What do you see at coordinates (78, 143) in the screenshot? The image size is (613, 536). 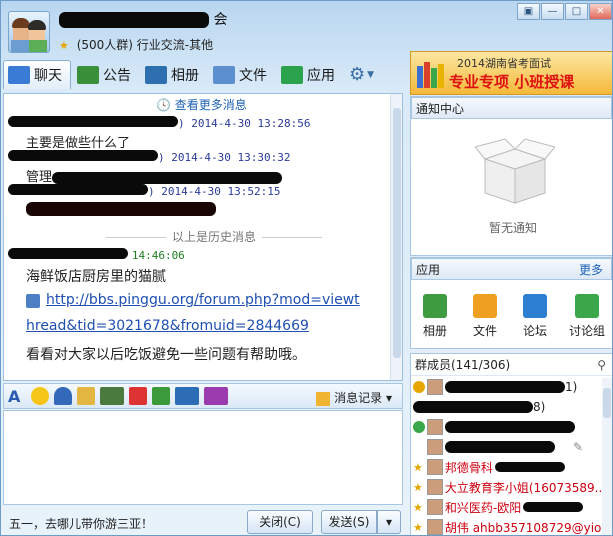 I see `message-text: 主要是做些什么了` at bounding box center [78, 143].